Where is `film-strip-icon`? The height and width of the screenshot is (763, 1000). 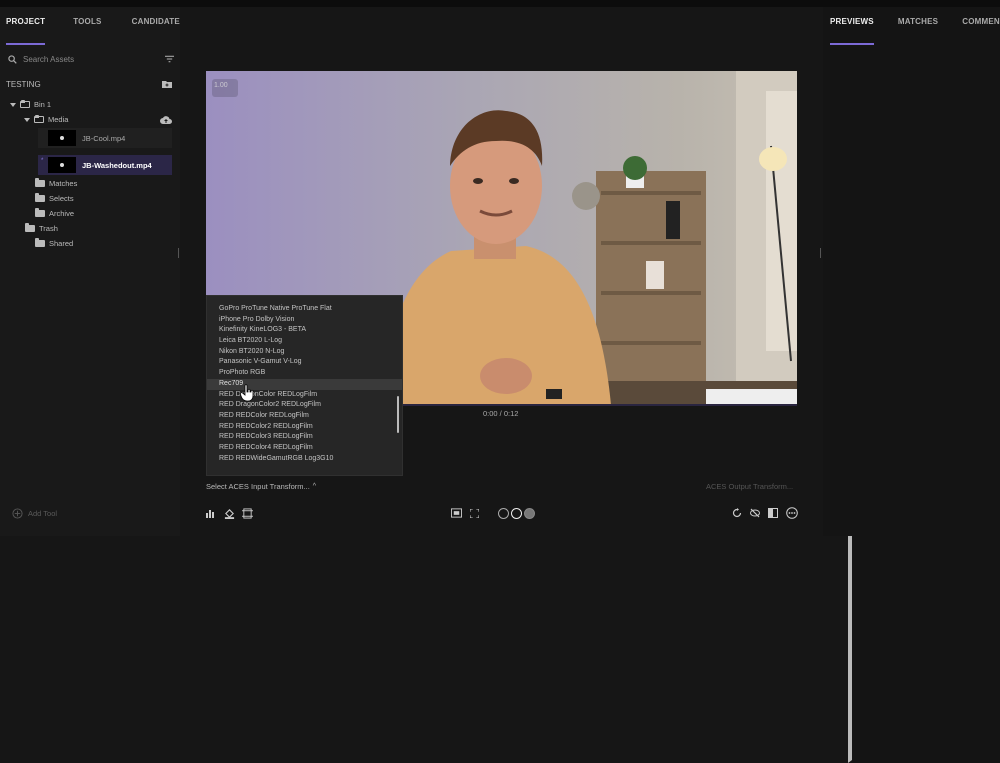
film-strip-icon is located at coordinates (247, 513).